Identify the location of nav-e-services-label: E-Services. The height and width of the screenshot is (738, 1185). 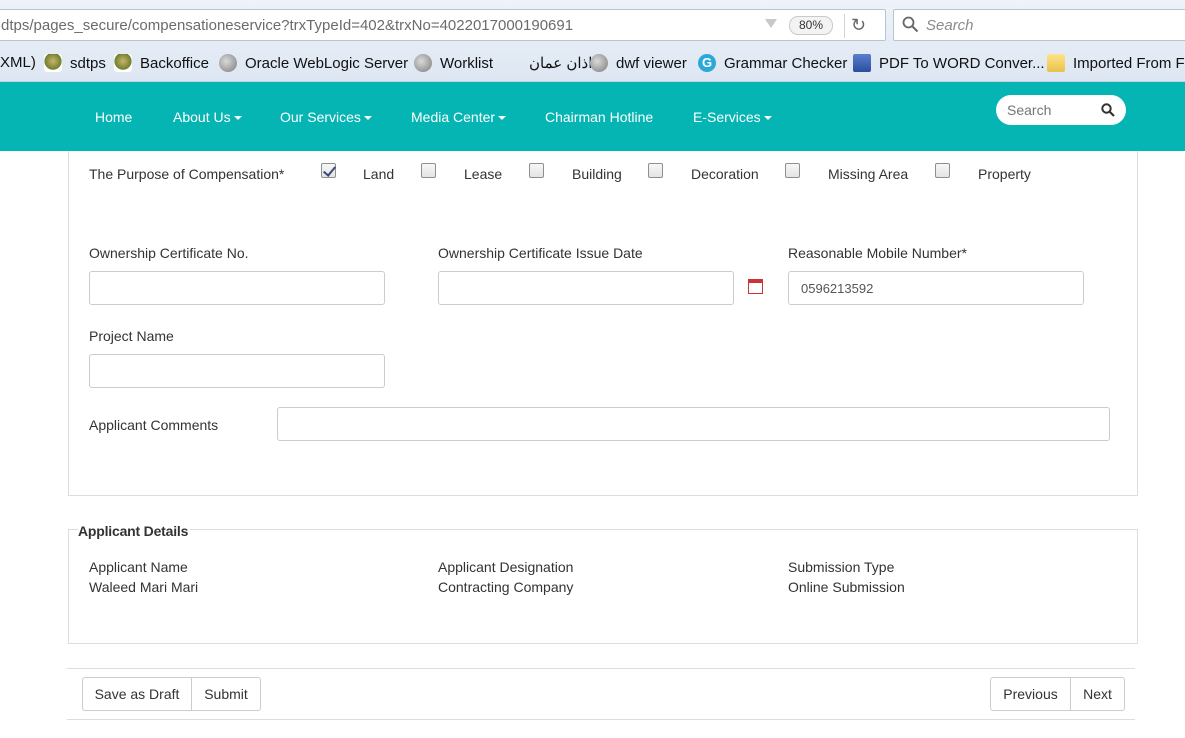
(727, 117).